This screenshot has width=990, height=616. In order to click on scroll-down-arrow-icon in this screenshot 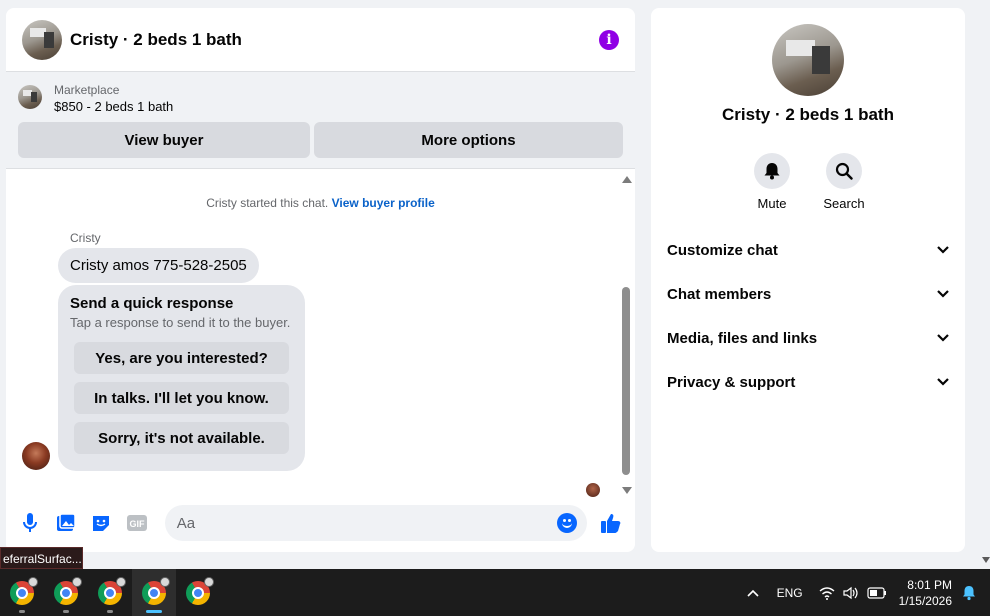, I will do `click(627, 490)`.